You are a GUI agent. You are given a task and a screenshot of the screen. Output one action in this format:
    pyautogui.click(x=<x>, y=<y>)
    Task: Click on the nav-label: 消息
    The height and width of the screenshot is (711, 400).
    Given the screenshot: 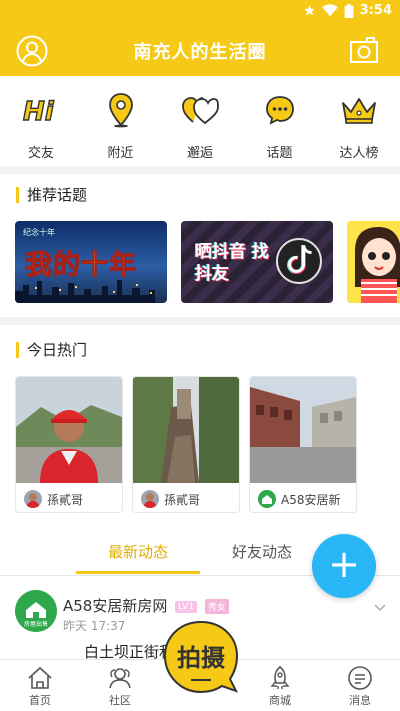 What is the action you would take?
    pyautogui.click(x=360, y=700)
    